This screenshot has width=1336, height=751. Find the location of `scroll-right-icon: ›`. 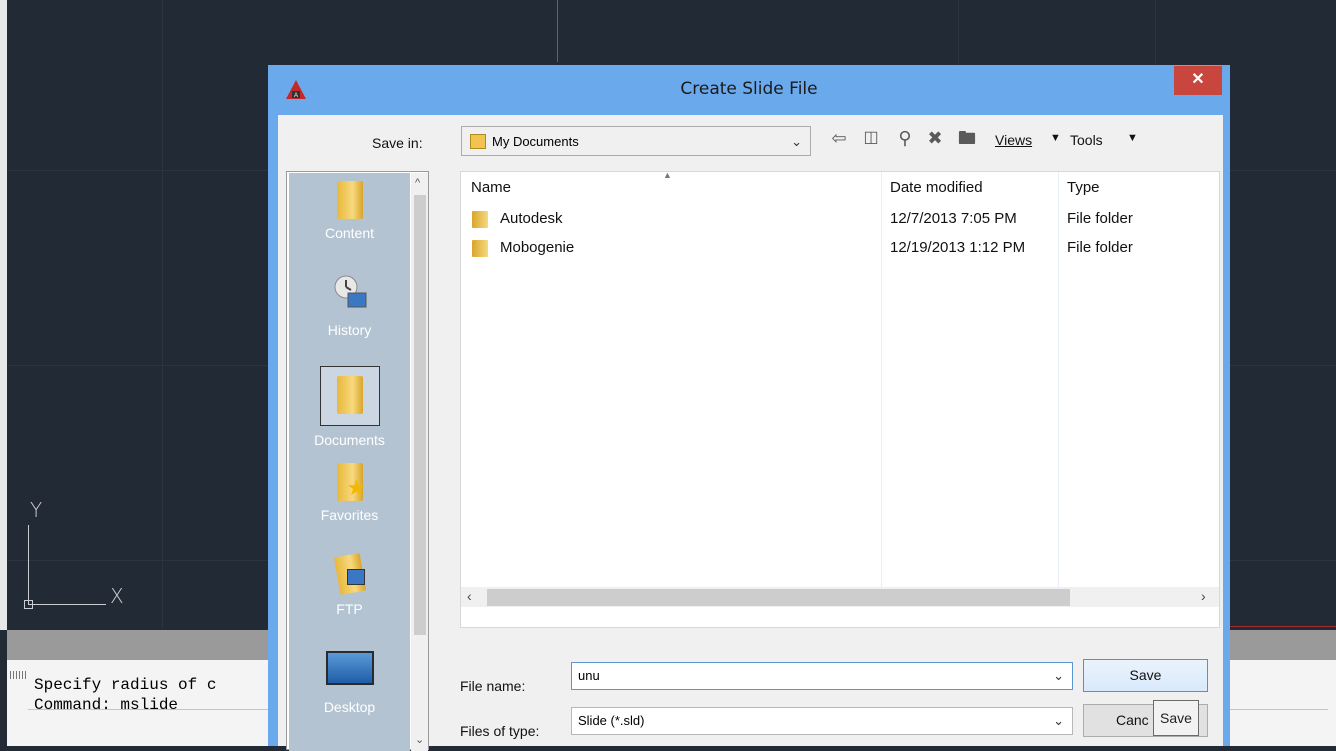

scroll-right-icon: › is located at coordinates (1203, 596).